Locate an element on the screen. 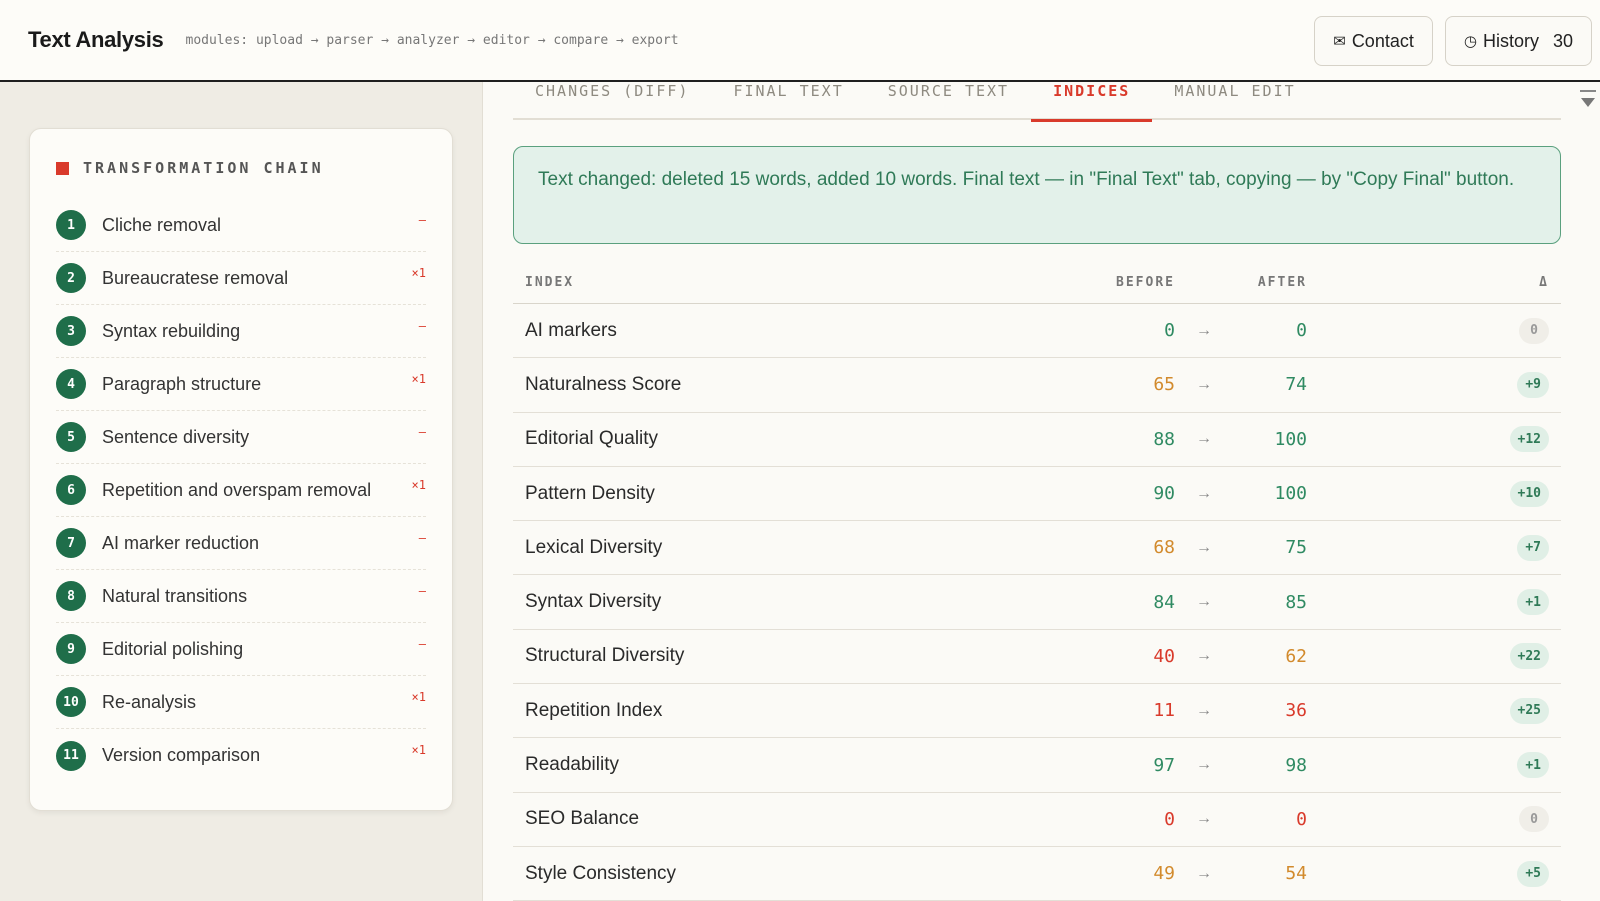 The width and height of the screenshot is (1600, 901). step-number-badge: 11 is located at coordinates (71, 755).